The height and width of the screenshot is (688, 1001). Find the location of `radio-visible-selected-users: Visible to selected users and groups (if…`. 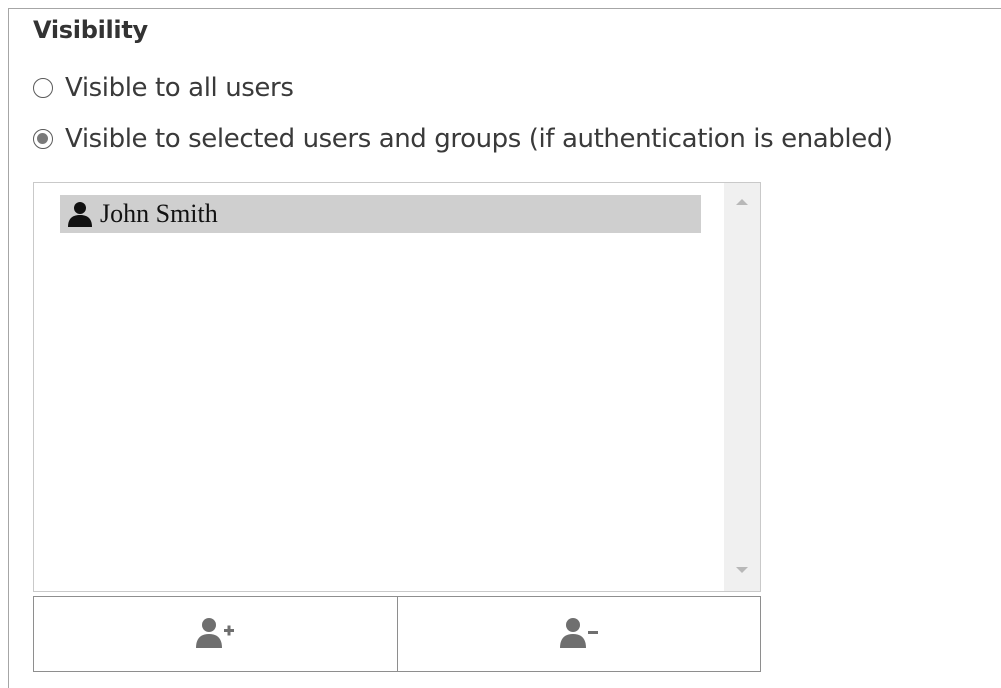

radio-visible-selected-users: Visible to selected users and groups (if… is located at coordinates (463, 139).